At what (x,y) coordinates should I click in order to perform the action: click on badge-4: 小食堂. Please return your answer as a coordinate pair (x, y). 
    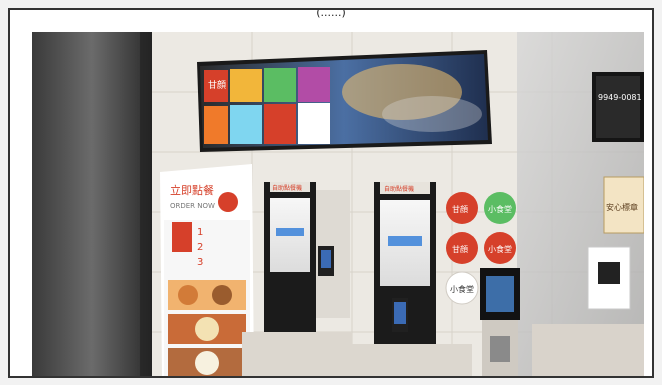
    Looking at the image, I should click on (500, 249).